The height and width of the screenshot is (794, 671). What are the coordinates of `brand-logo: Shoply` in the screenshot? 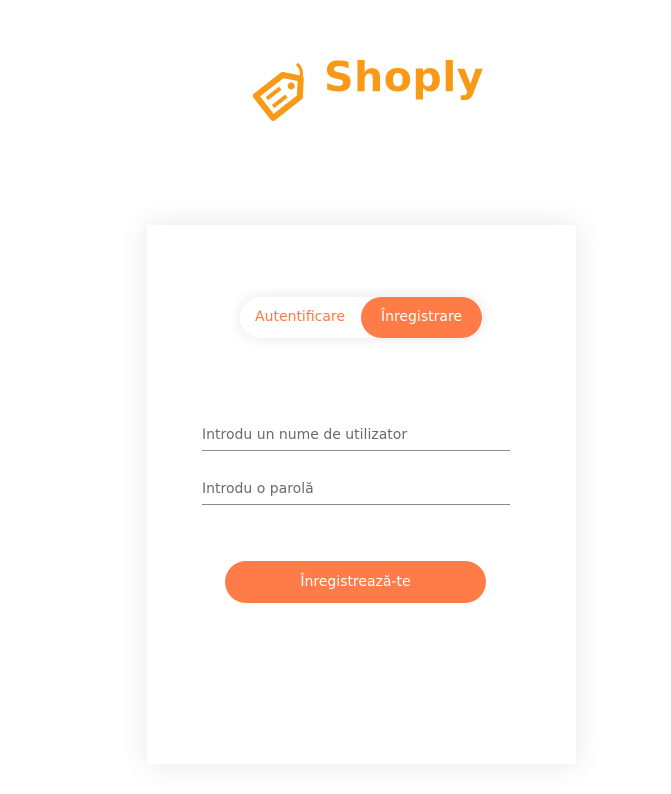 It's located at (365, 88).